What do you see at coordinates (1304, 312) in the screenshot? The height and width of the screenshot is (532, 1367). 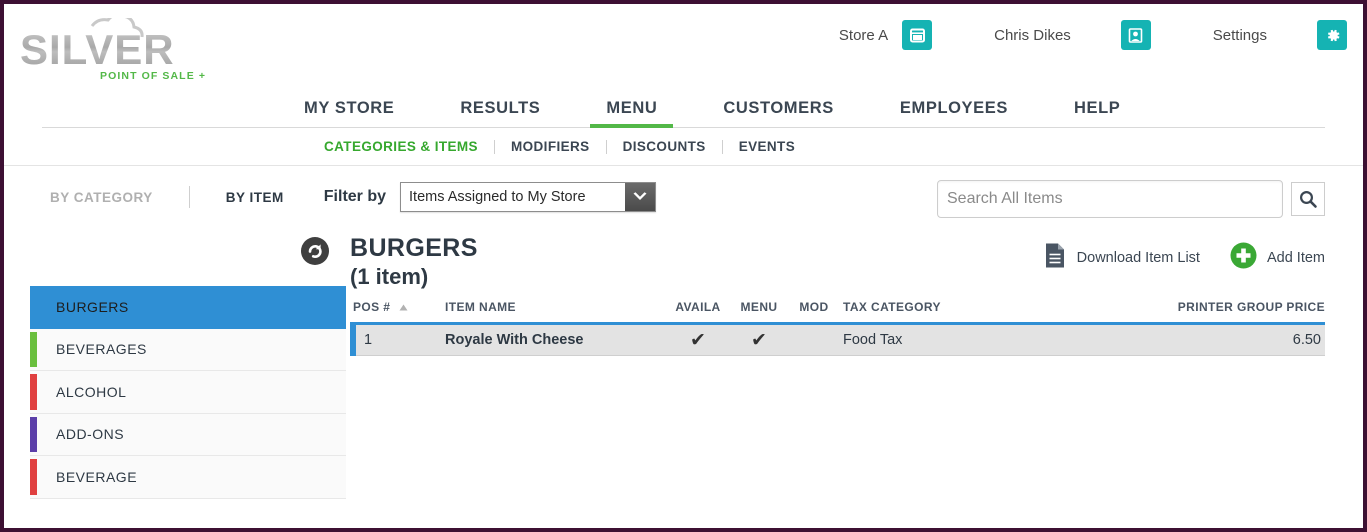 I see `column-header-price: PRICE` at bounding box center [1304, 312].